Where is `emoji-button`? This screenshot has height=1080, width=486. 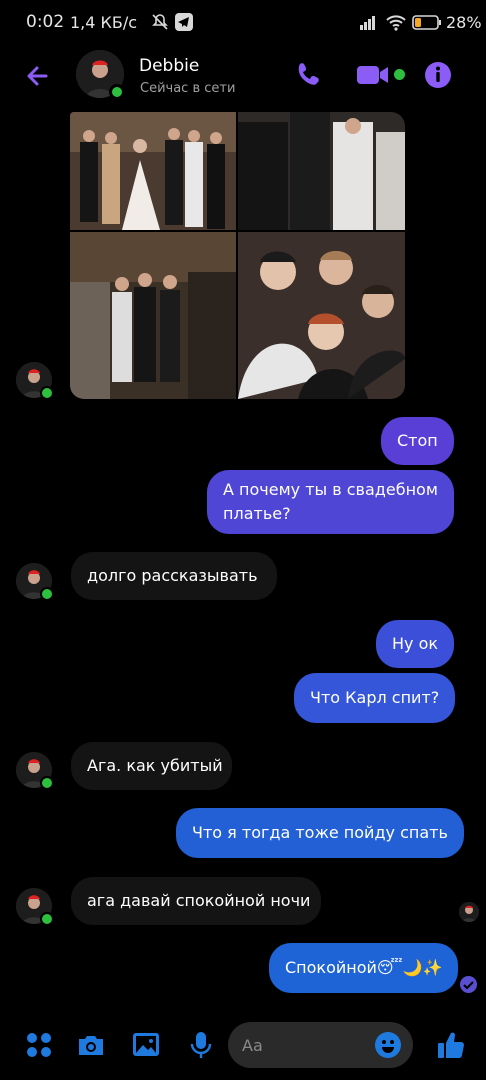
emoji-button is located at coordinates (388, 1045).